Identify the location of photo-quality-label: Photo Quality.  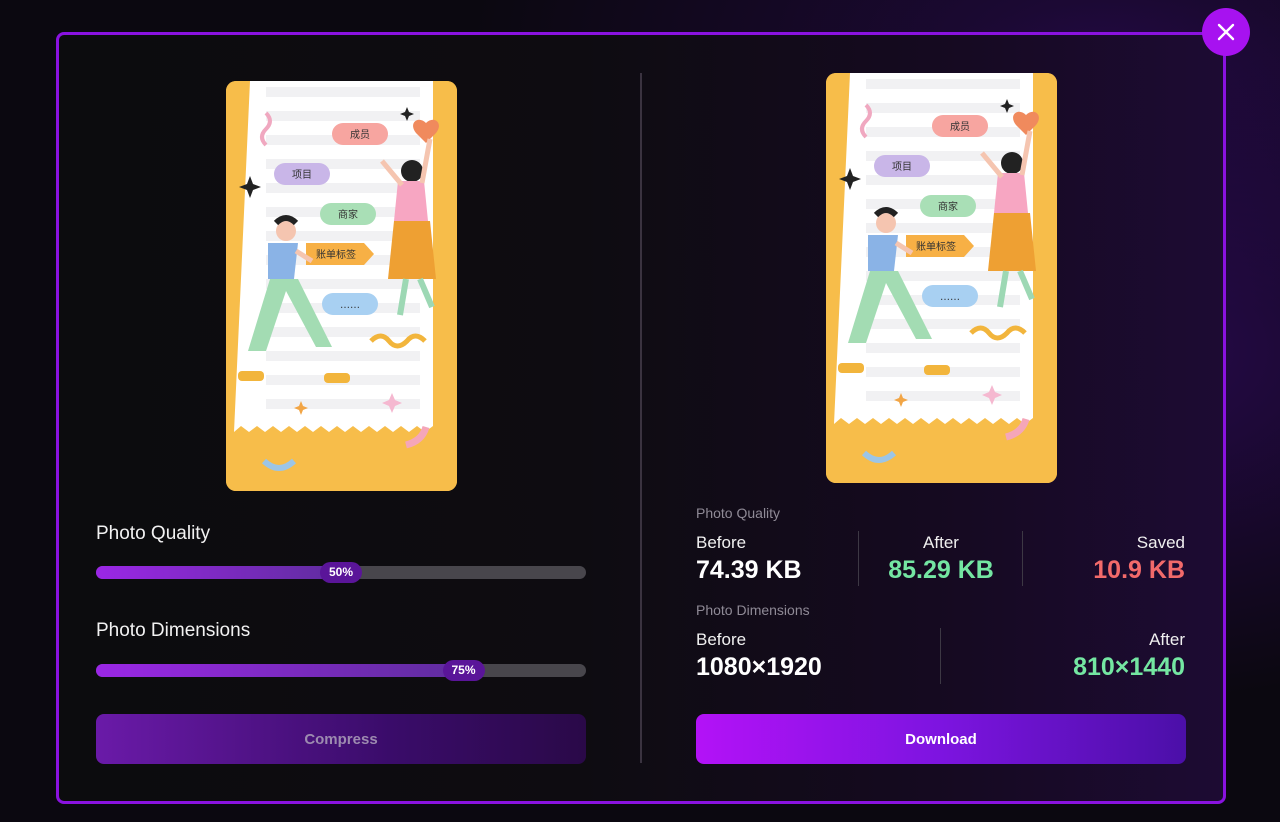
(153, 533).